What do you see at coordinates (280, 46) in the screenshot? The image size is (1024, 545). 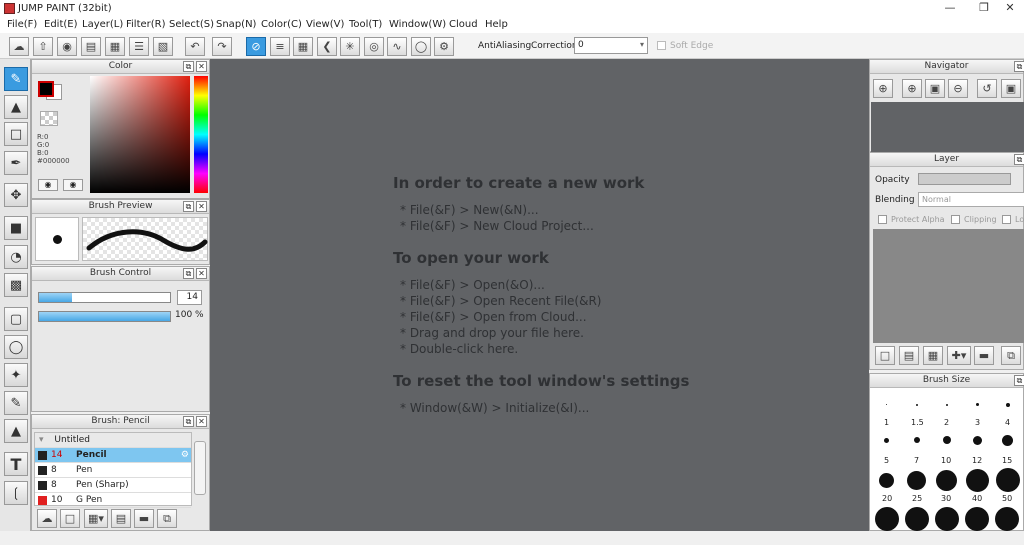 I see `parallel-snap-icon: ≡` at bounding box center [280, 46].